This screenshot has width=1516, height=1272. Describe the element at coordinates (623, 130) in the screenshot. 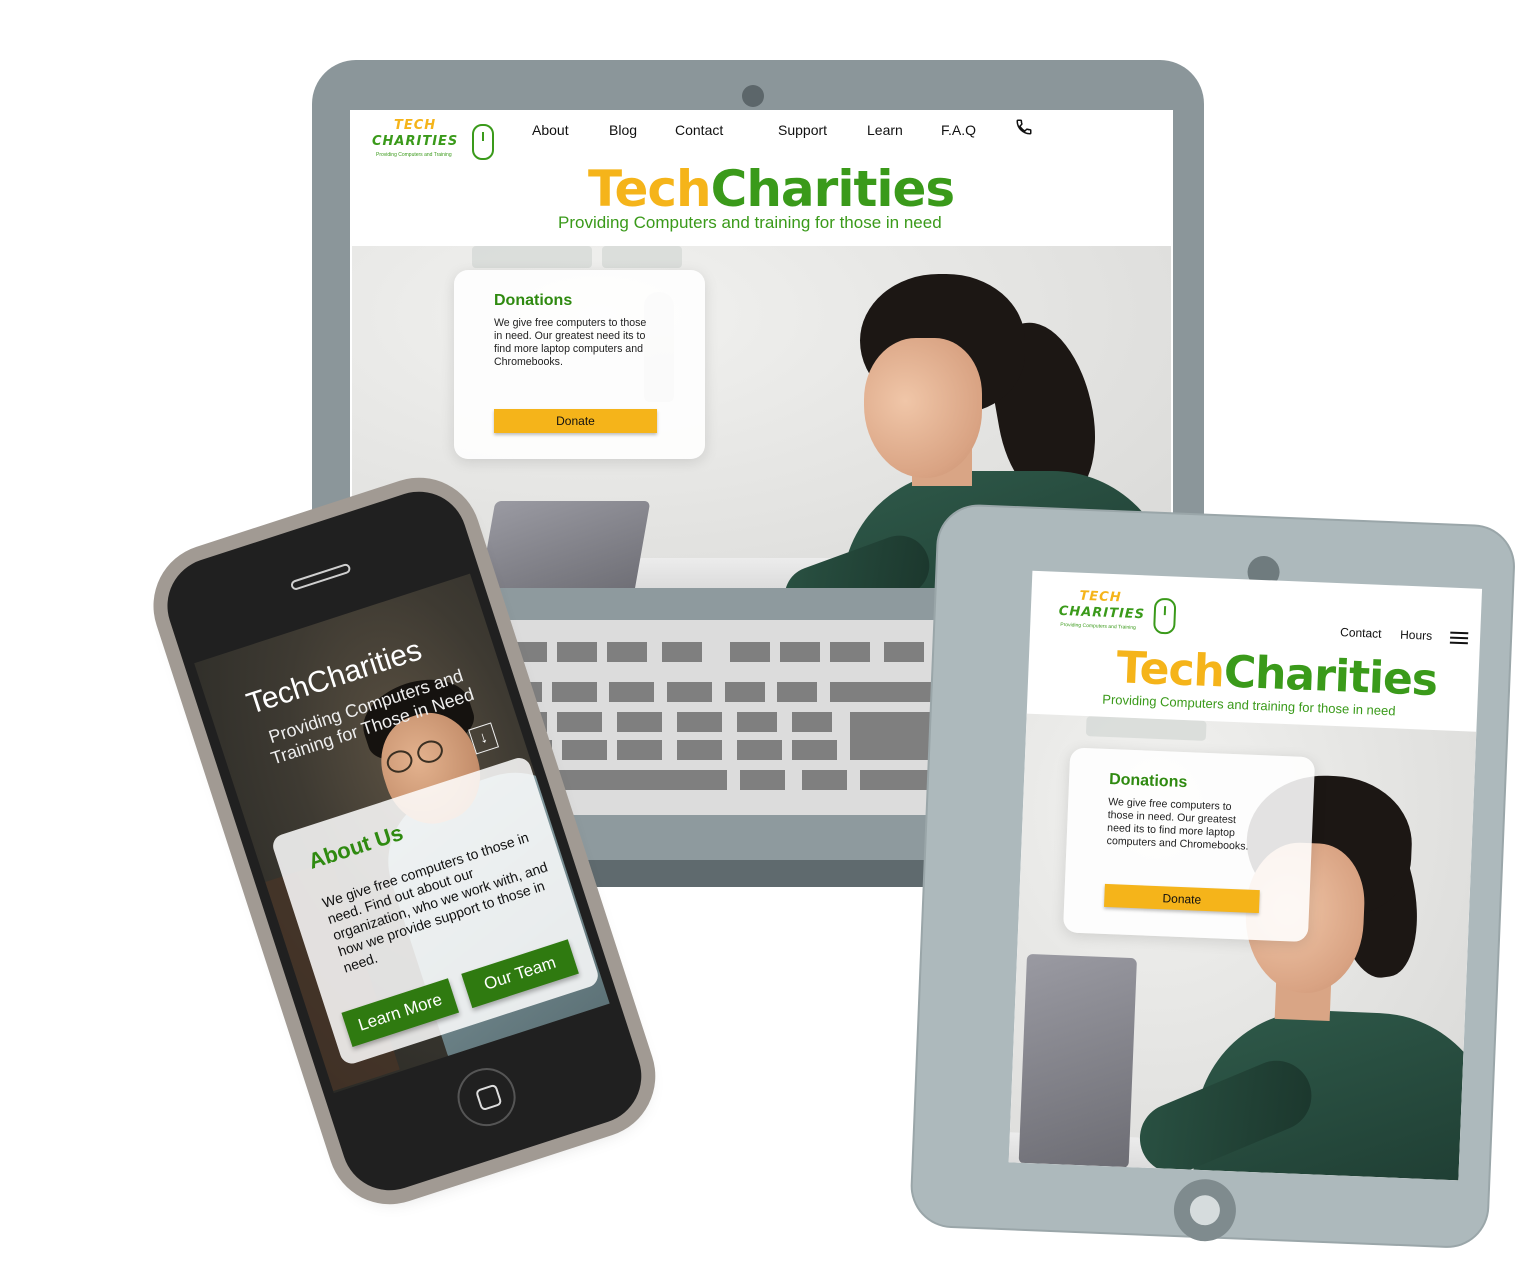

I see `nav-blog: Blog` at that location.